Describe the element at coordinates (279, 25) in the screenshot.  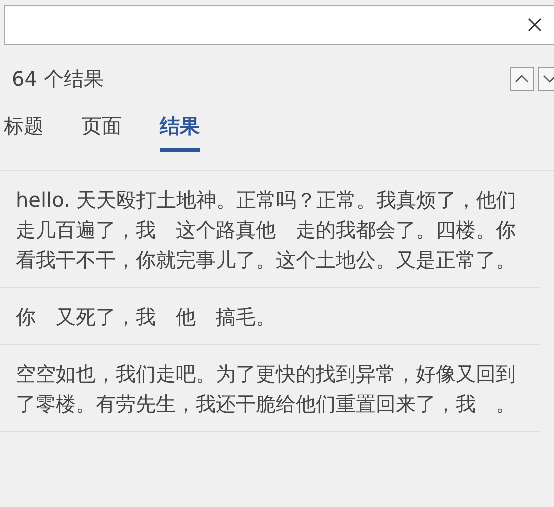
I see `search-field` at that location.